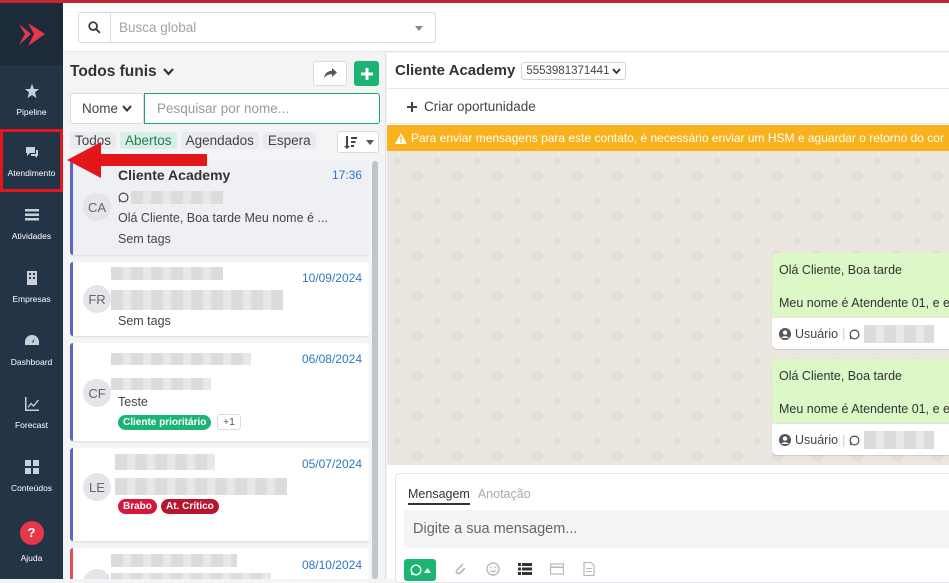  Describe the element at coordinates (31, 298) in the screenshot. I see `sidebar-item-label: Empresas` at that location.